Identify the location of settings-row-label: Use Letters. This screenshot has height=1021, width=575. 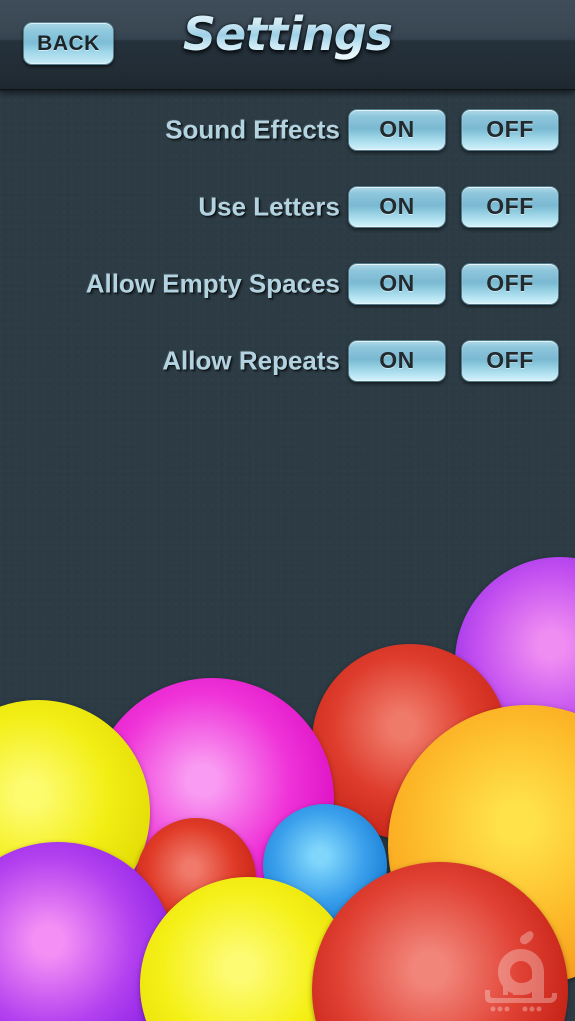
(269, 206).